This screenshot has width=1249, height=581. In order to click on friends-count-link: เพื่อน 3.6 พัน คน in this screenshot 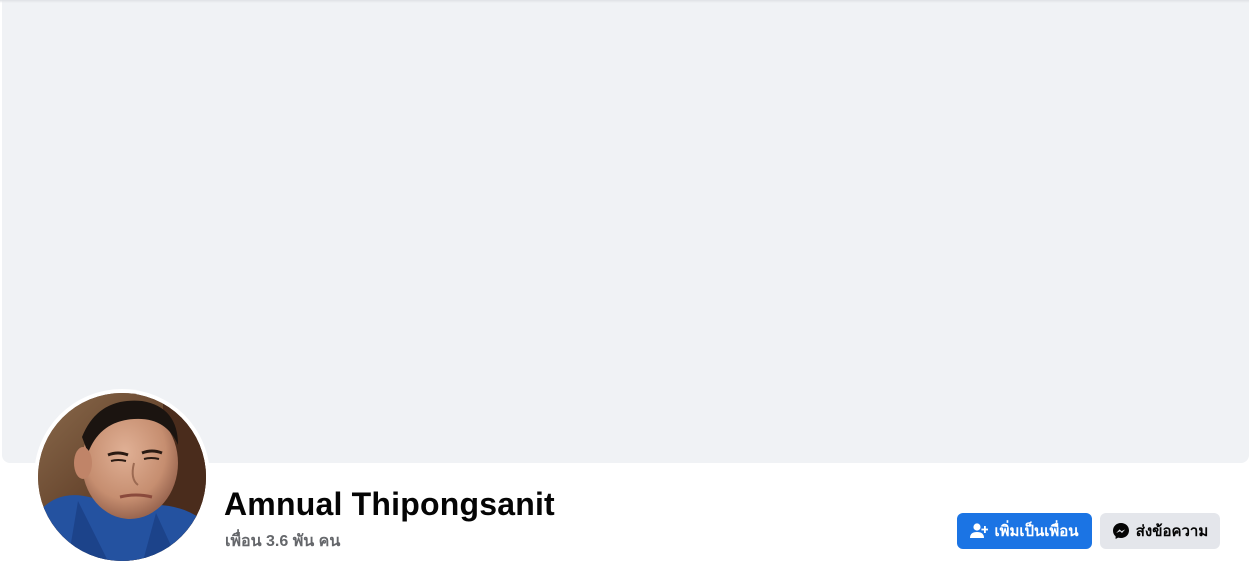, I will do `click(282, 541)`.